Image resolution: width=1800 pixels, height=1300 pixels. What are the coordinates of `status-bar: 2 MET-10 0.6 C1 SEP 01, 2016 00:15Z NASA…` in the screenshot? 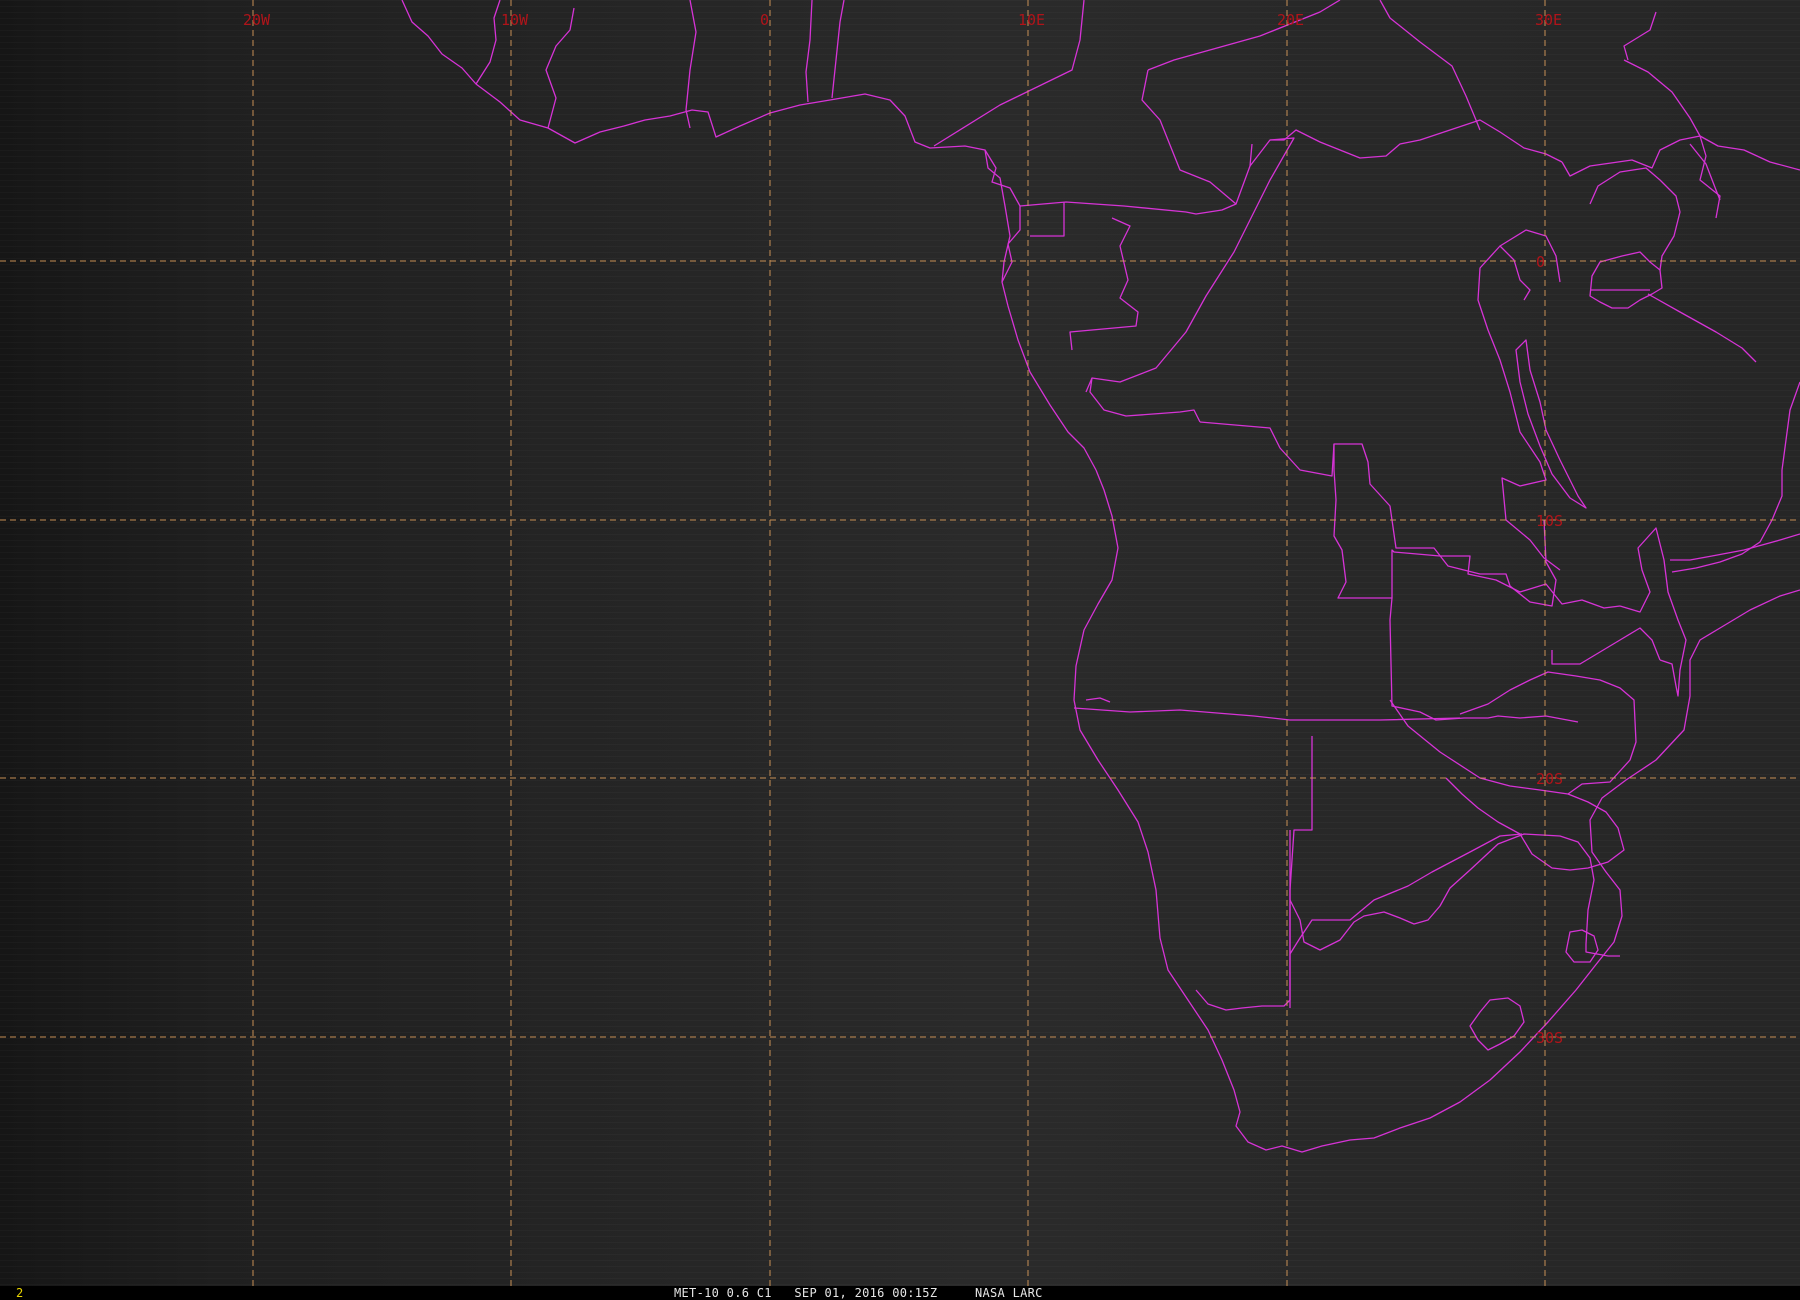 It's located at (900, 1293).